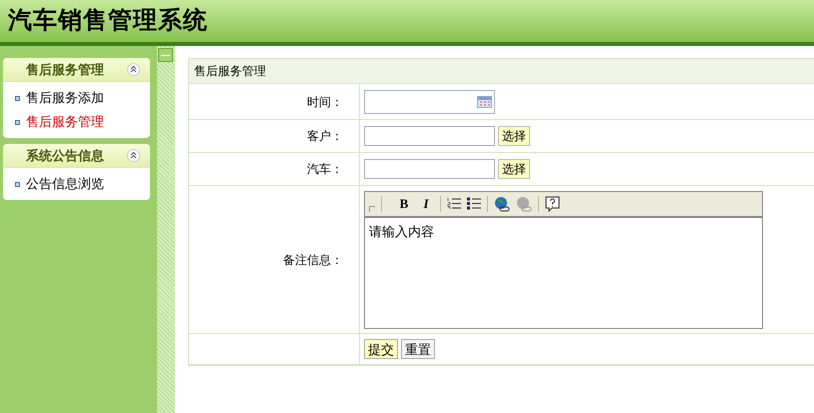  I want to click on field-label: 时间：, so click(325, 102).